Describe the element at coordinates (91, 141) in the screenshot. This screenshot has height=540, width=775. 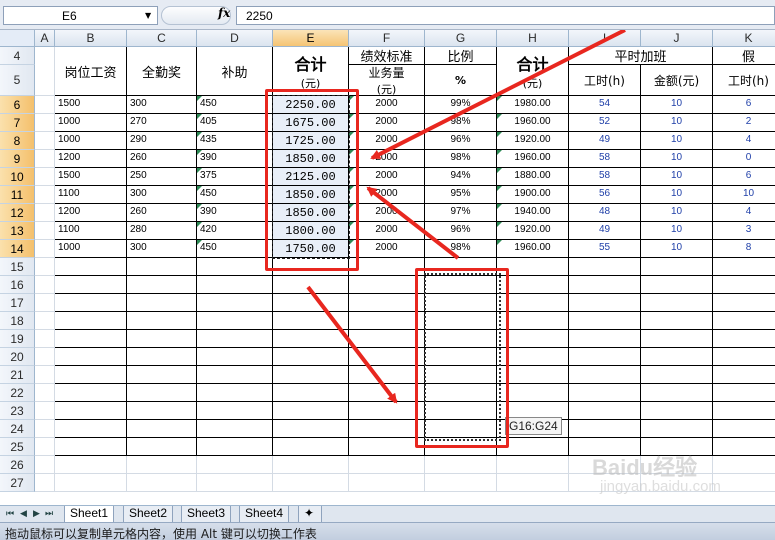
I see `cell-b8: 1000` at that location.